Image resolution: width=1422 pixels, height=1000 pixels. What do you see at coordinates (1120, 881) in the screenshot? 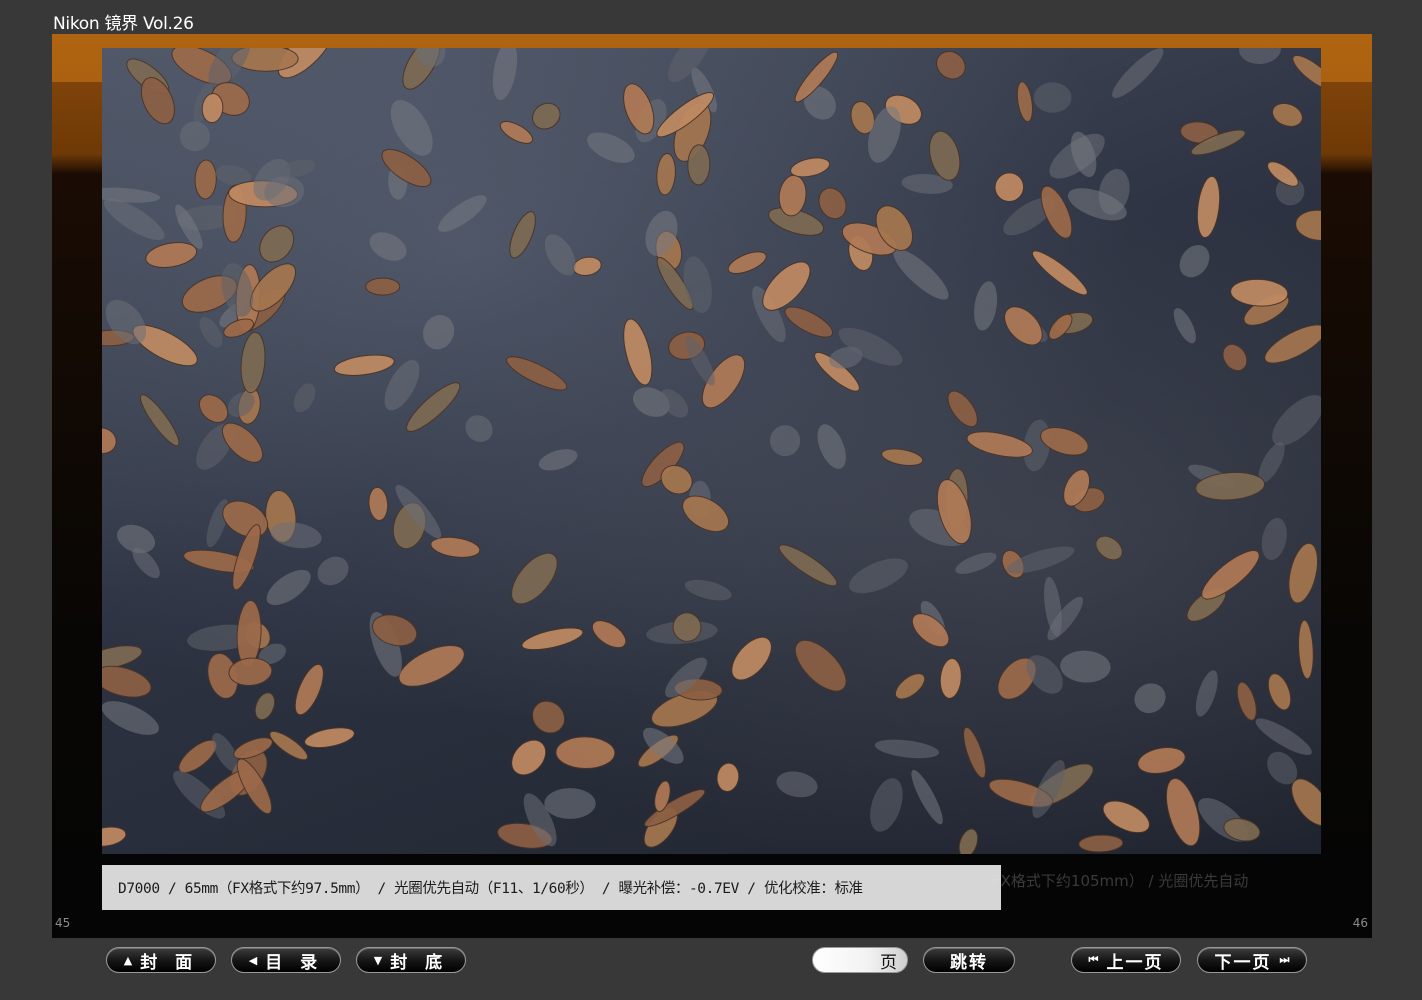
I see `background-caption-text: FX格式下约105mm） / 光圈优先自动` at bounding box center [1120, 881].